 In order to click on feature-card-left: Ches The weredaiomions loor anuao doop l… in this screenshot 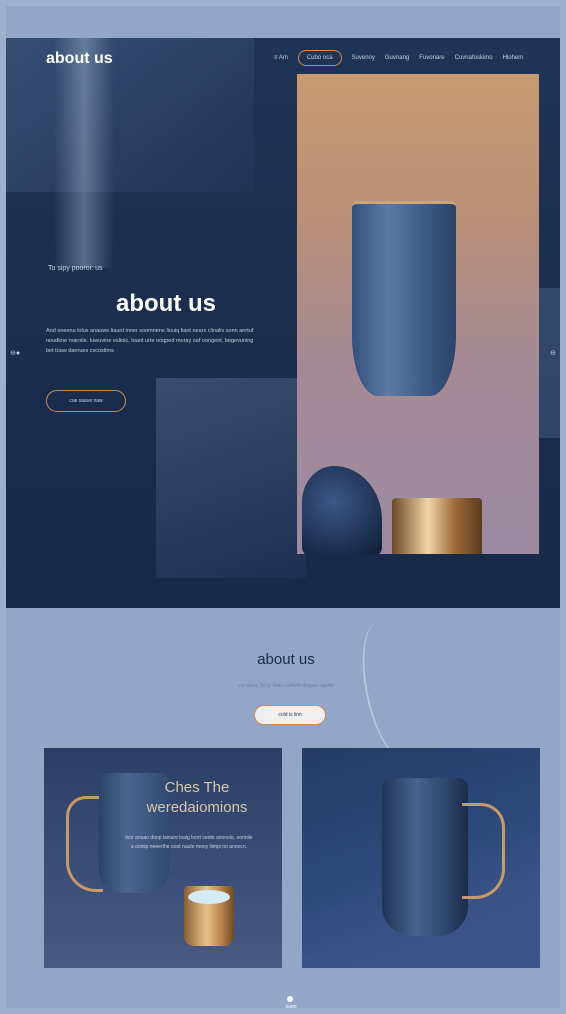, I will do `click(163, 858)`.